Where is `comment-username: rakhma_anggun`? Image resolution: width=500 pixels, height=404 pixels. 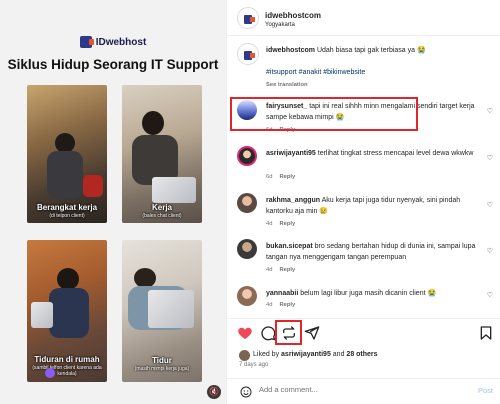
comment-username: rakhma_anggun is located at coordinates (293, 200).